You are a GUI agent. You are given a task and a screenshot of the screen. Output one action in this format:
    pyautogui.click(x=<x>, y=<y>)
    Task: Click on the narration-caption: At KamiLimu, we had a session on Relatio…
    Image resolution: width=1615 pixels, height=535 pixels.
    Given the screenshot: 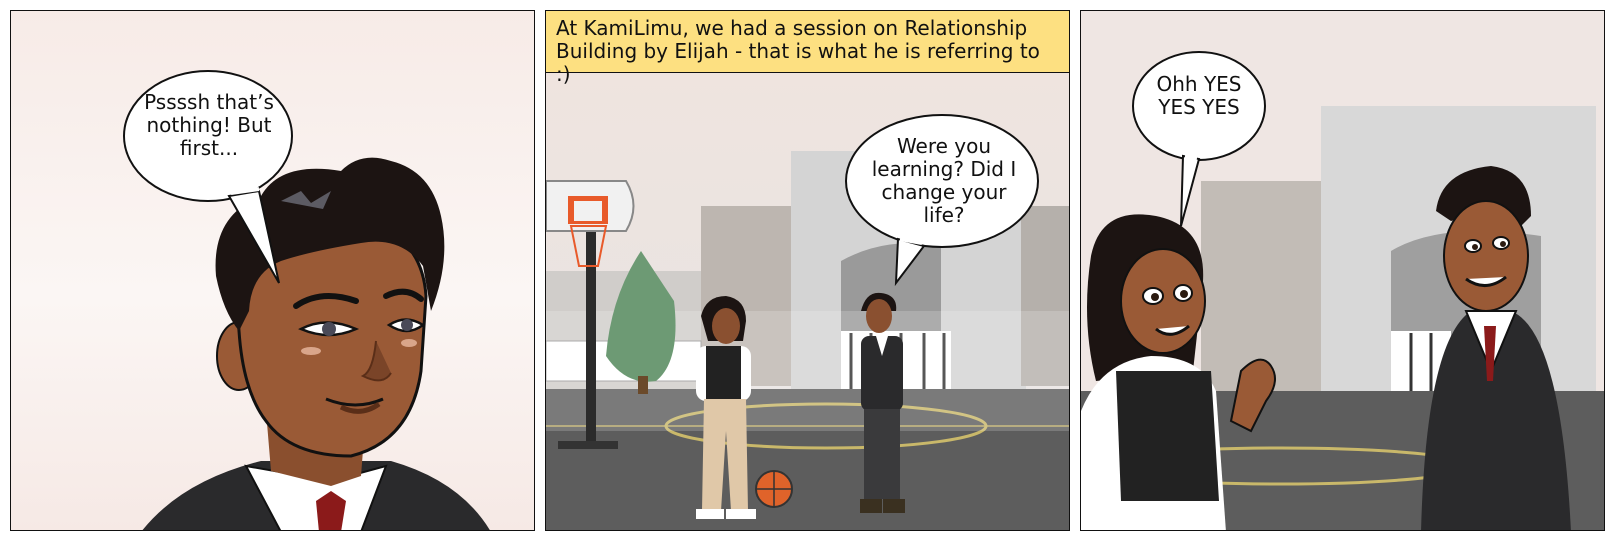 What is the action you would take?
    pyautogui.click(x=807, y=48)
    